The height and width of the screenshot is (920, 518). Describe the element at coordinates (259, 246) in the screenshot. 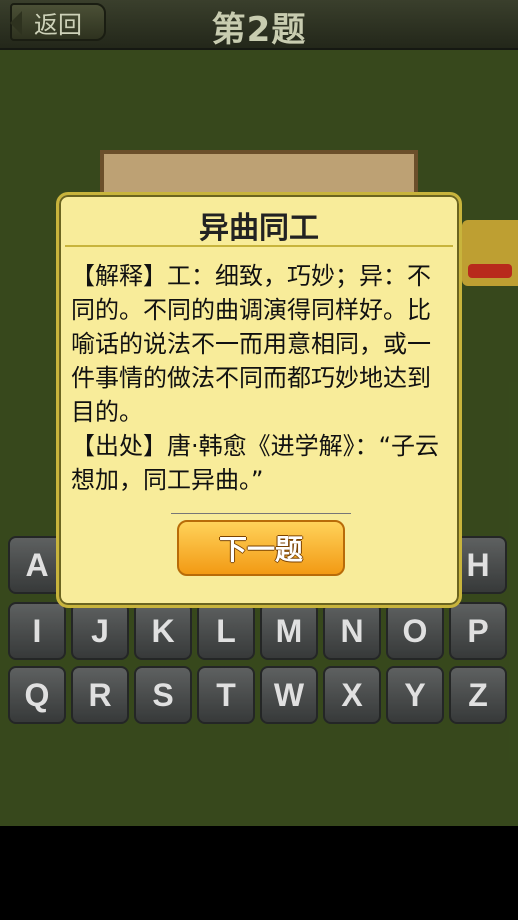

I see `title-divider` at that location.